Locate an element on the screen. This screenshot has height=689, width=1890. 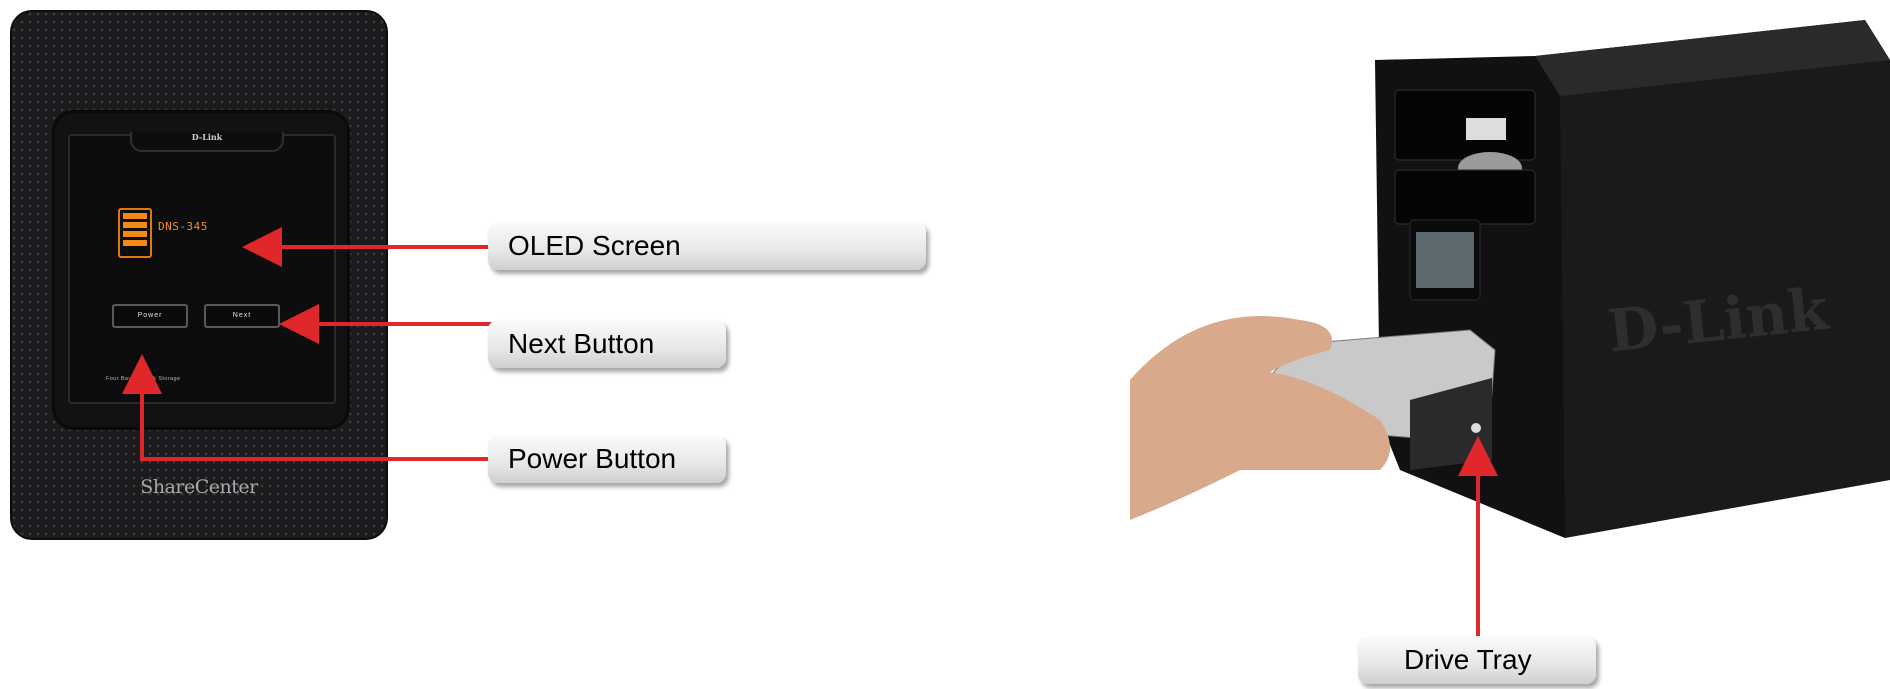
callout-power-button: Power Button is located at coordinates (607, 459).